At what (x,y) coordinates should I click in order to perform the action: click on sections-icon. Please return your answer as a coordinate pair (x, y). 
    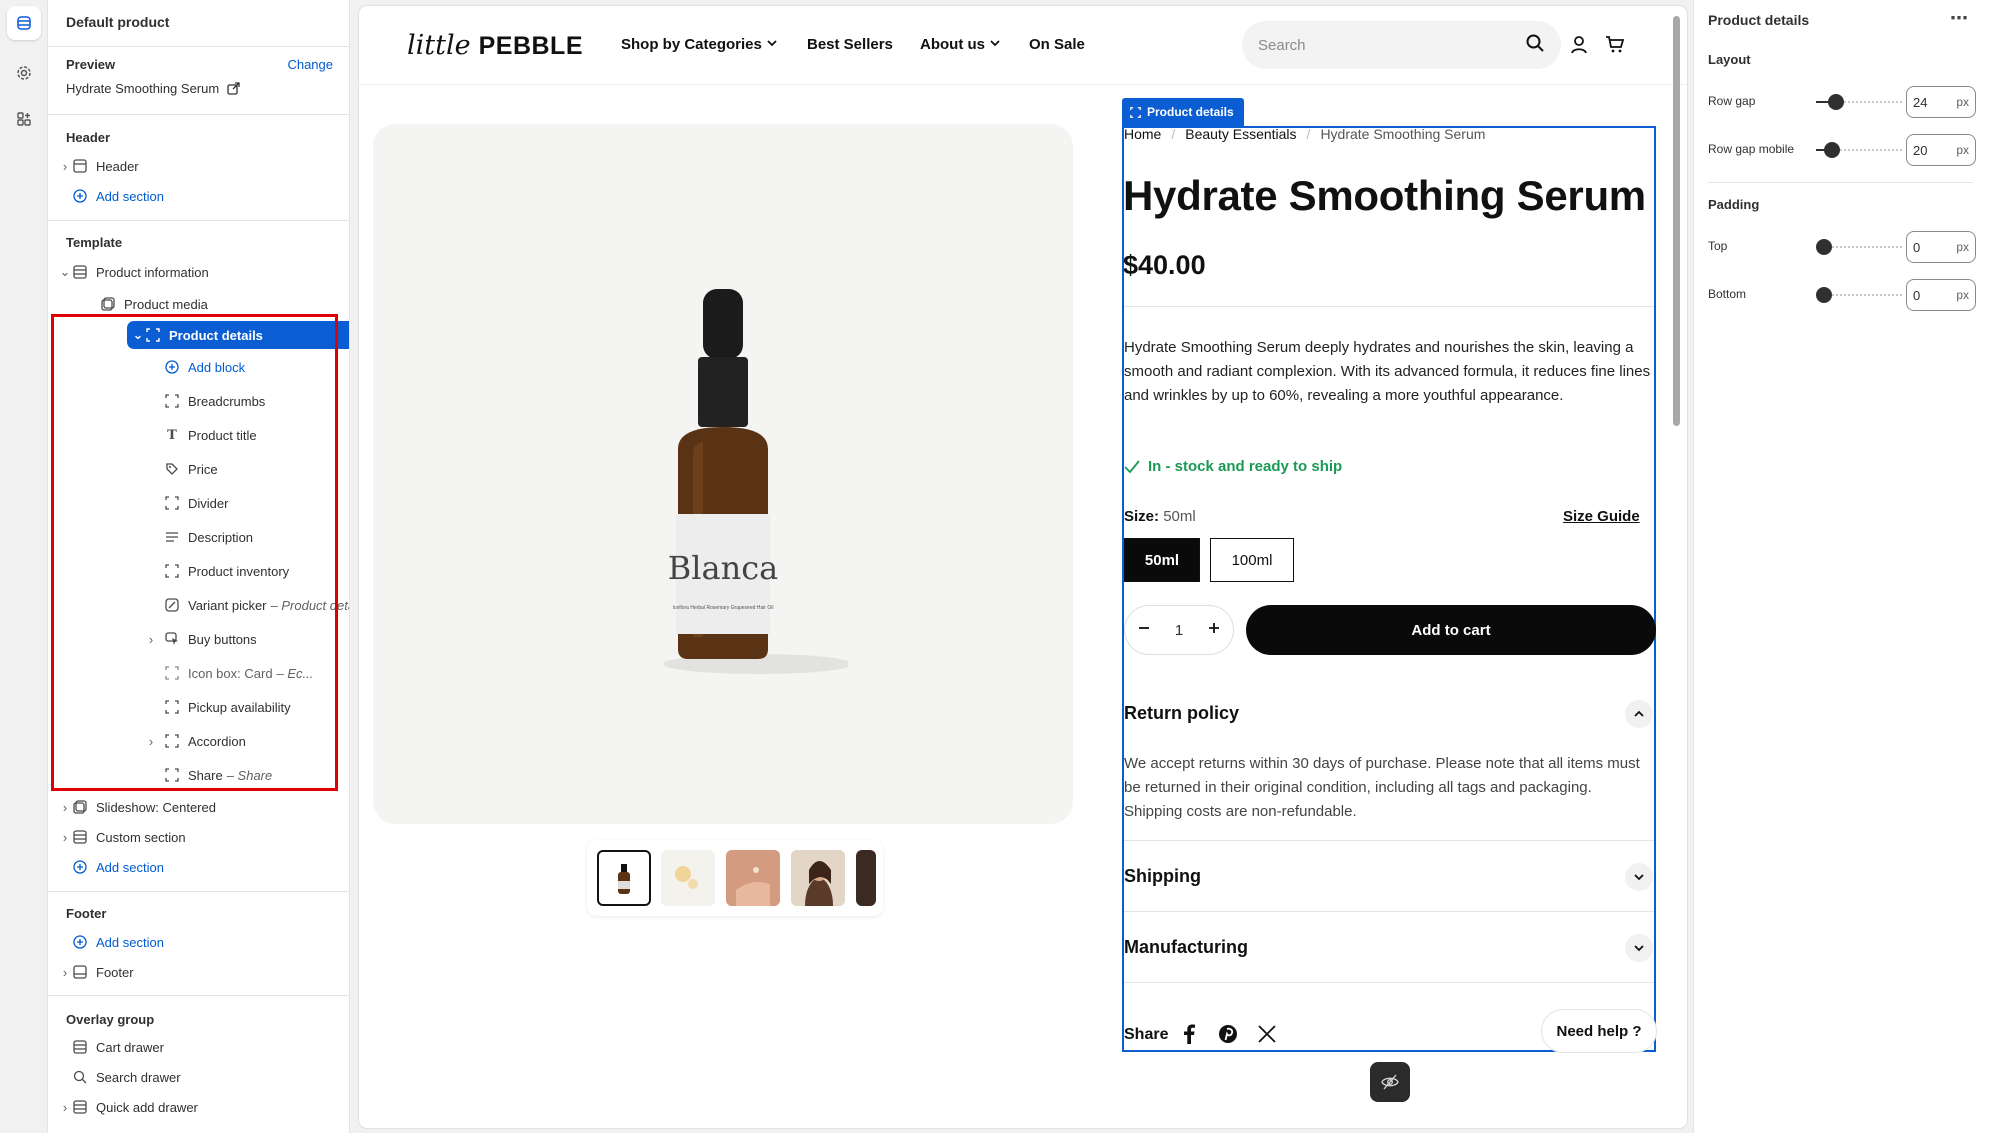
    Looking at the image, I should click on (24, 23).